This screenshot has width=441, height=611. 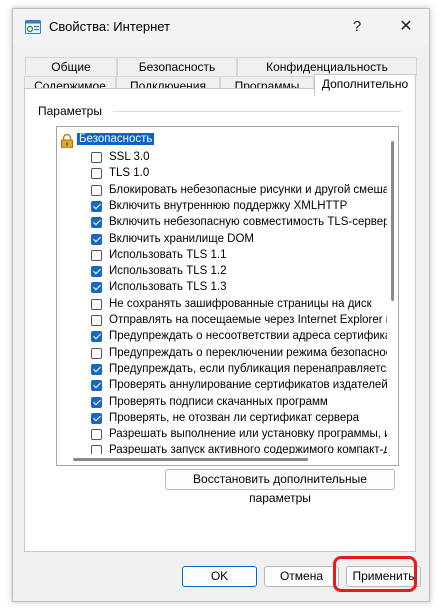 What do you see at coordinates (168, 271) in the screenshot?
I see `settings-item-label: Использовать TLS 1.2` at bounding box center [168, 271].